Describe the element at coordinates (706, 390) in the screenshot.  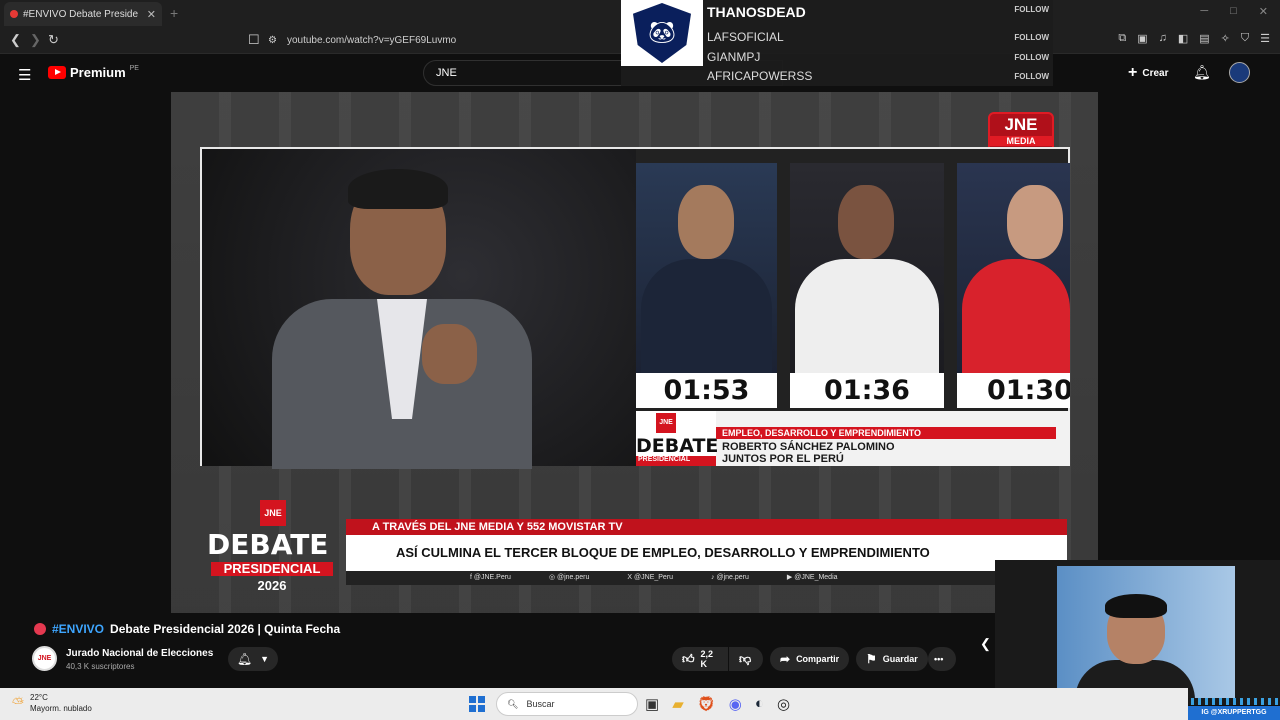
I see `candidate-timer: 01:53` at that location.